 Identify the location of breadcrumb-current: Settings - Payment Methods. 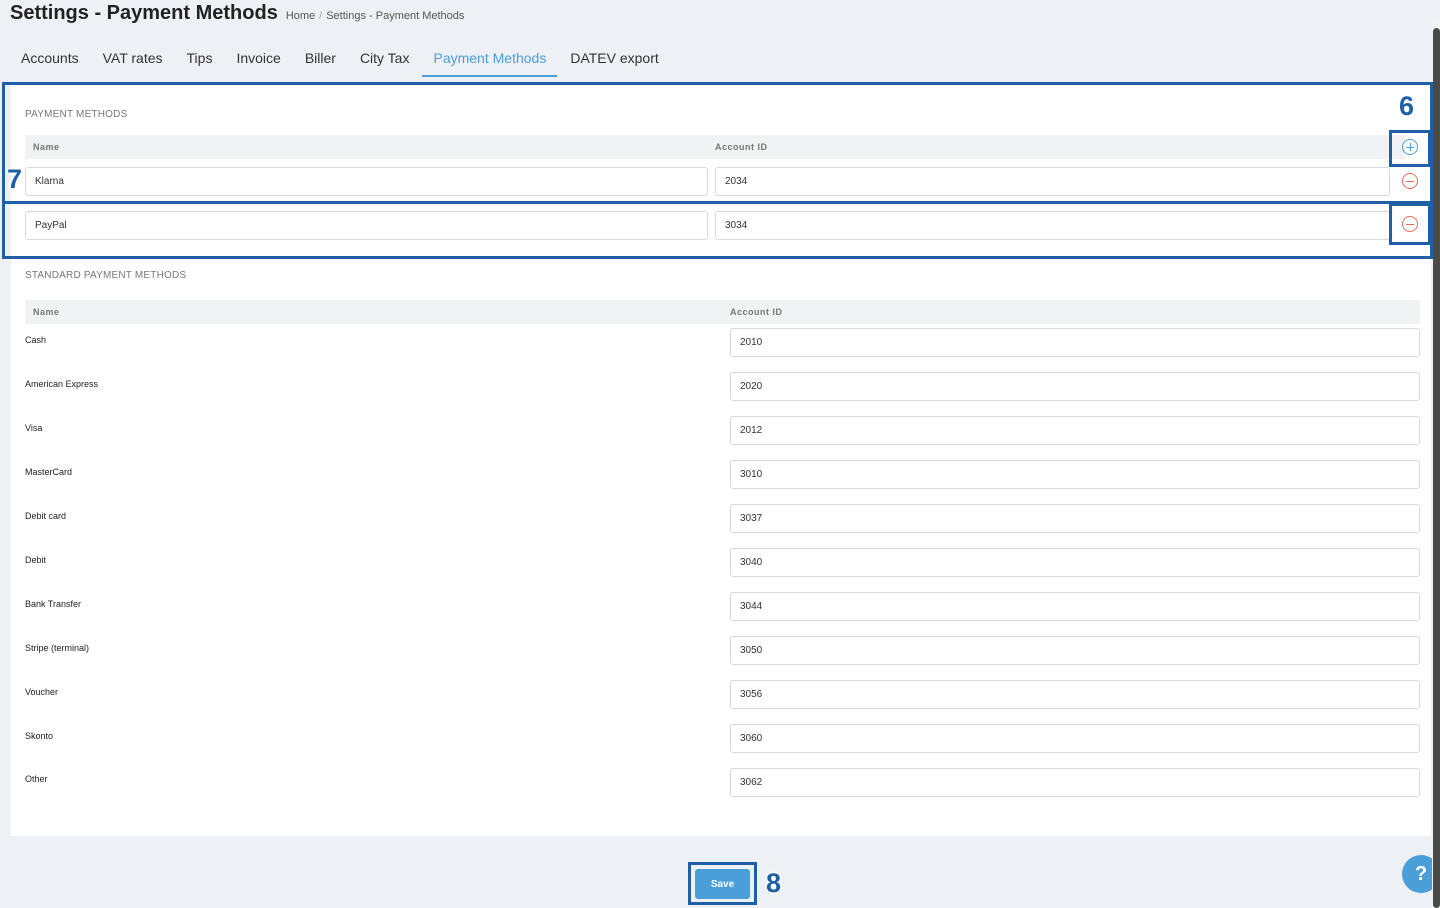
(395, 16).